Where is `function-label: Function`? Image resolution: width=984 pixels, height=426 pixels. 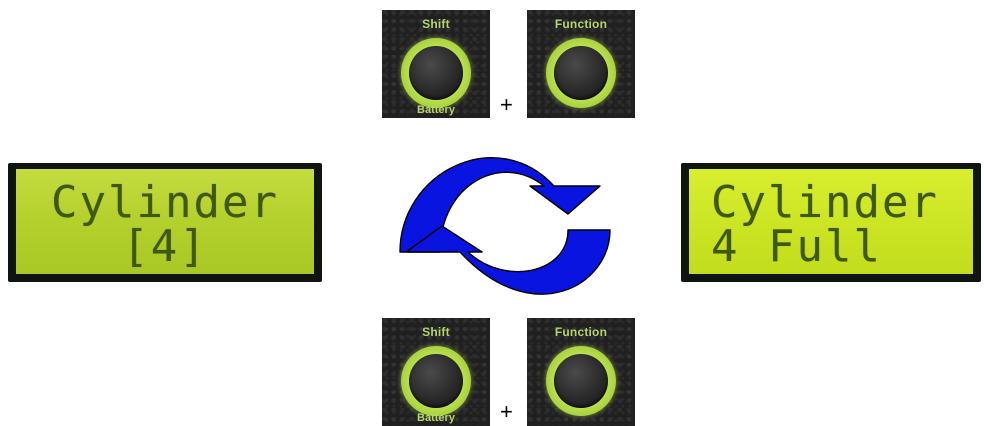
function-label: Function is located at coordinates (581, 24).